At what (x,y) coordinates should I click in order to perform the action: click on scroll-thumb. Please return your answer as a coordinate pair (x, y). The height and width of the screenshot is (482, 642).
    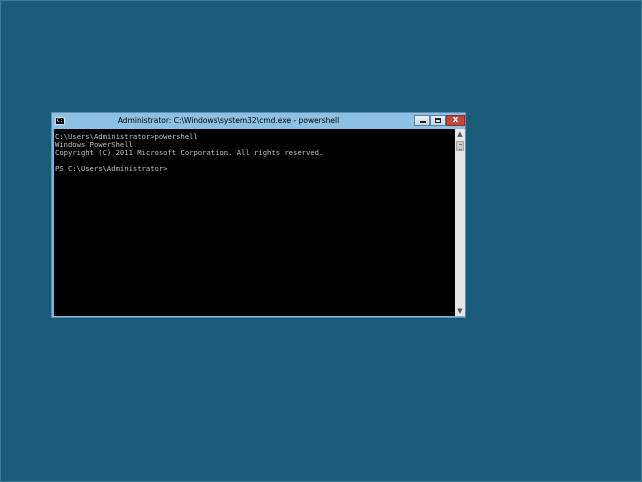
    Looking at the image, I should click on (460, 146).